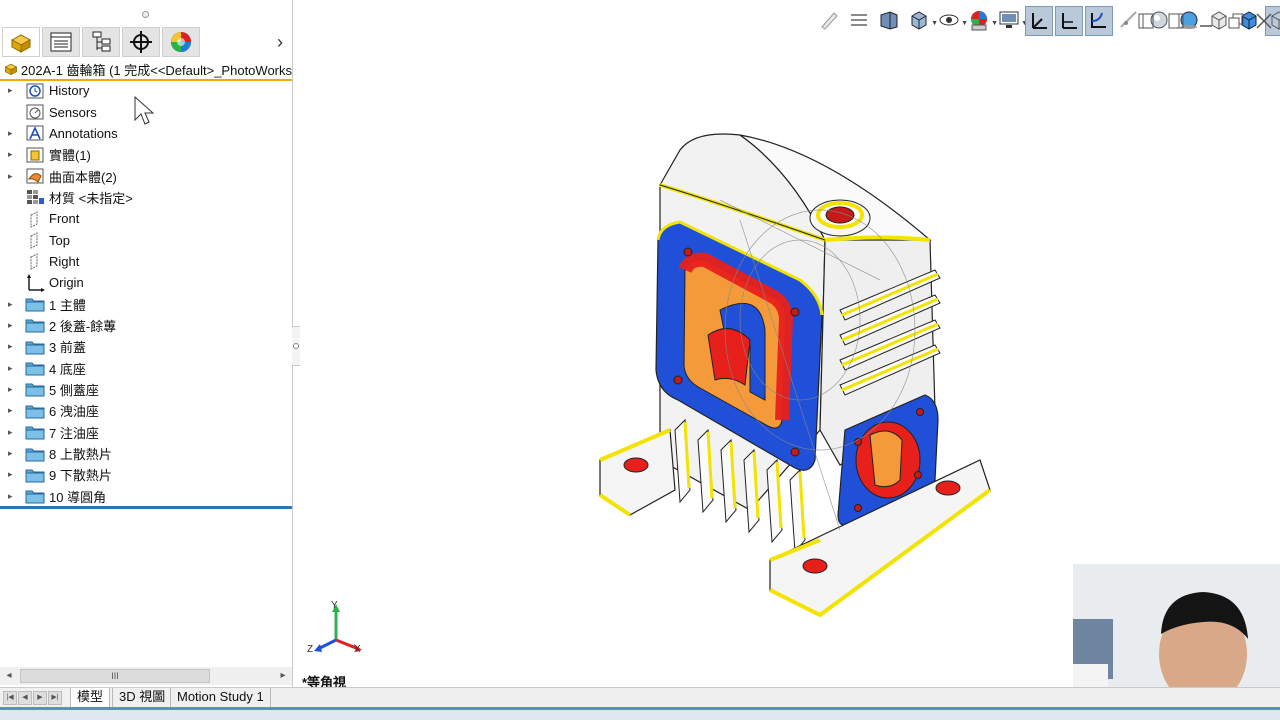 This screenshot has height=720, width=1280. I want to click on display-style-icon, so click(1009, 21).